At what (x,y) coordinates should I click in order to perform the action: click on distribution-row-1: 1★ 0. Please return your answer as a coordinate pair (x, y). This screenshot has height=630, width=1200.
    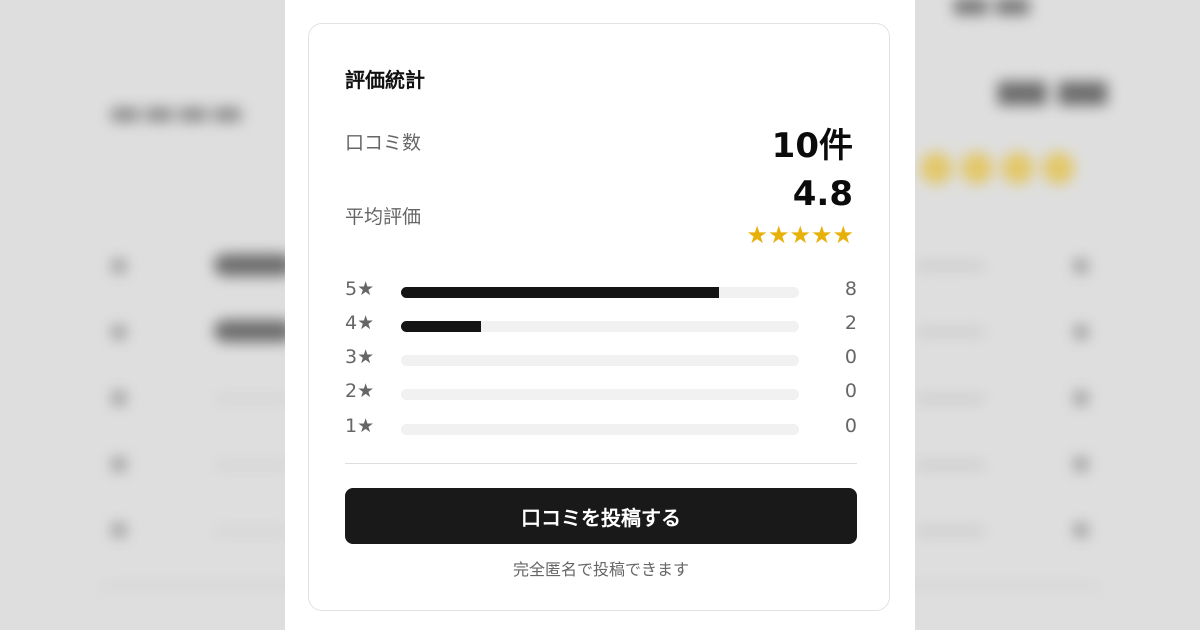
    Looking at the image, I should click on (601, 427).